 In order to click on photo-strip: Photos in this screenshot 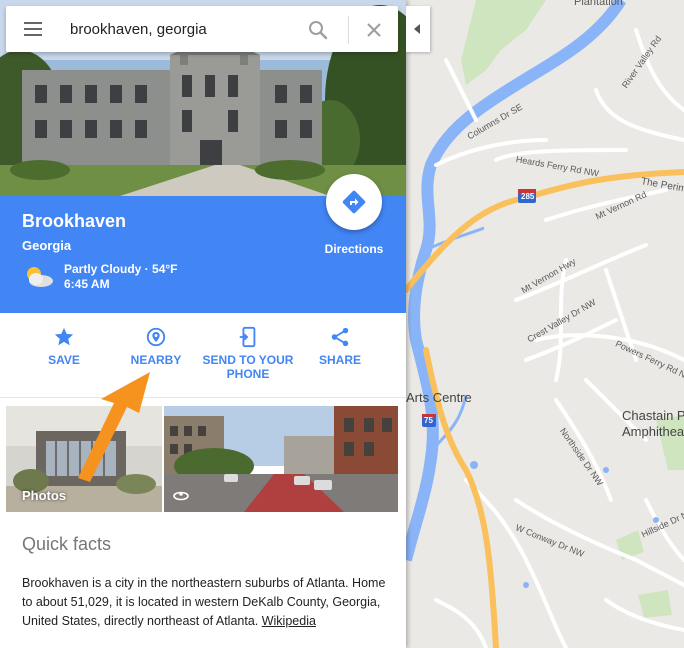, I will do `click(202, 459)`.